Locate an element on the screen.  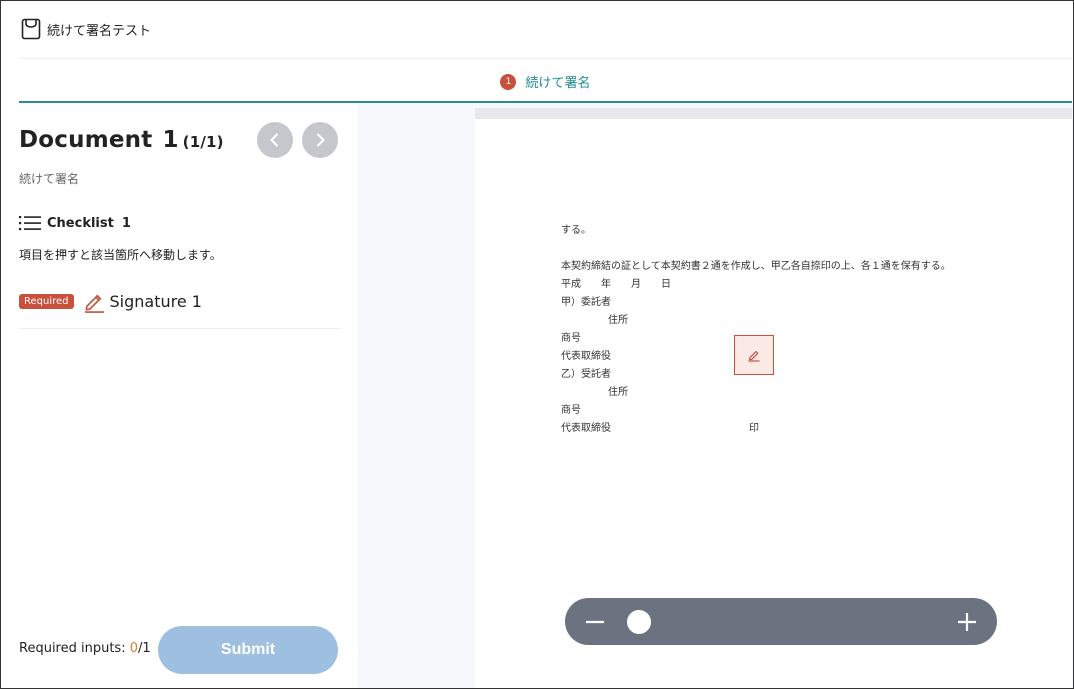
signature-field is located at coordinates (754, 355).